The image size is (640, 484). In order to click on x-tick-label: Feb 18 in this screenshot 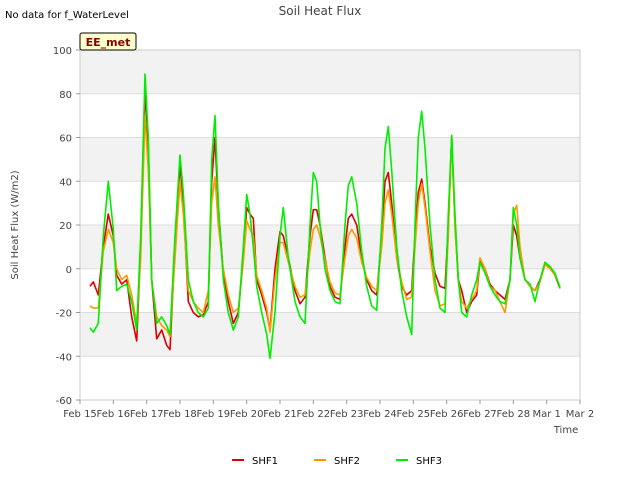, I will do `click(180, 414)`.